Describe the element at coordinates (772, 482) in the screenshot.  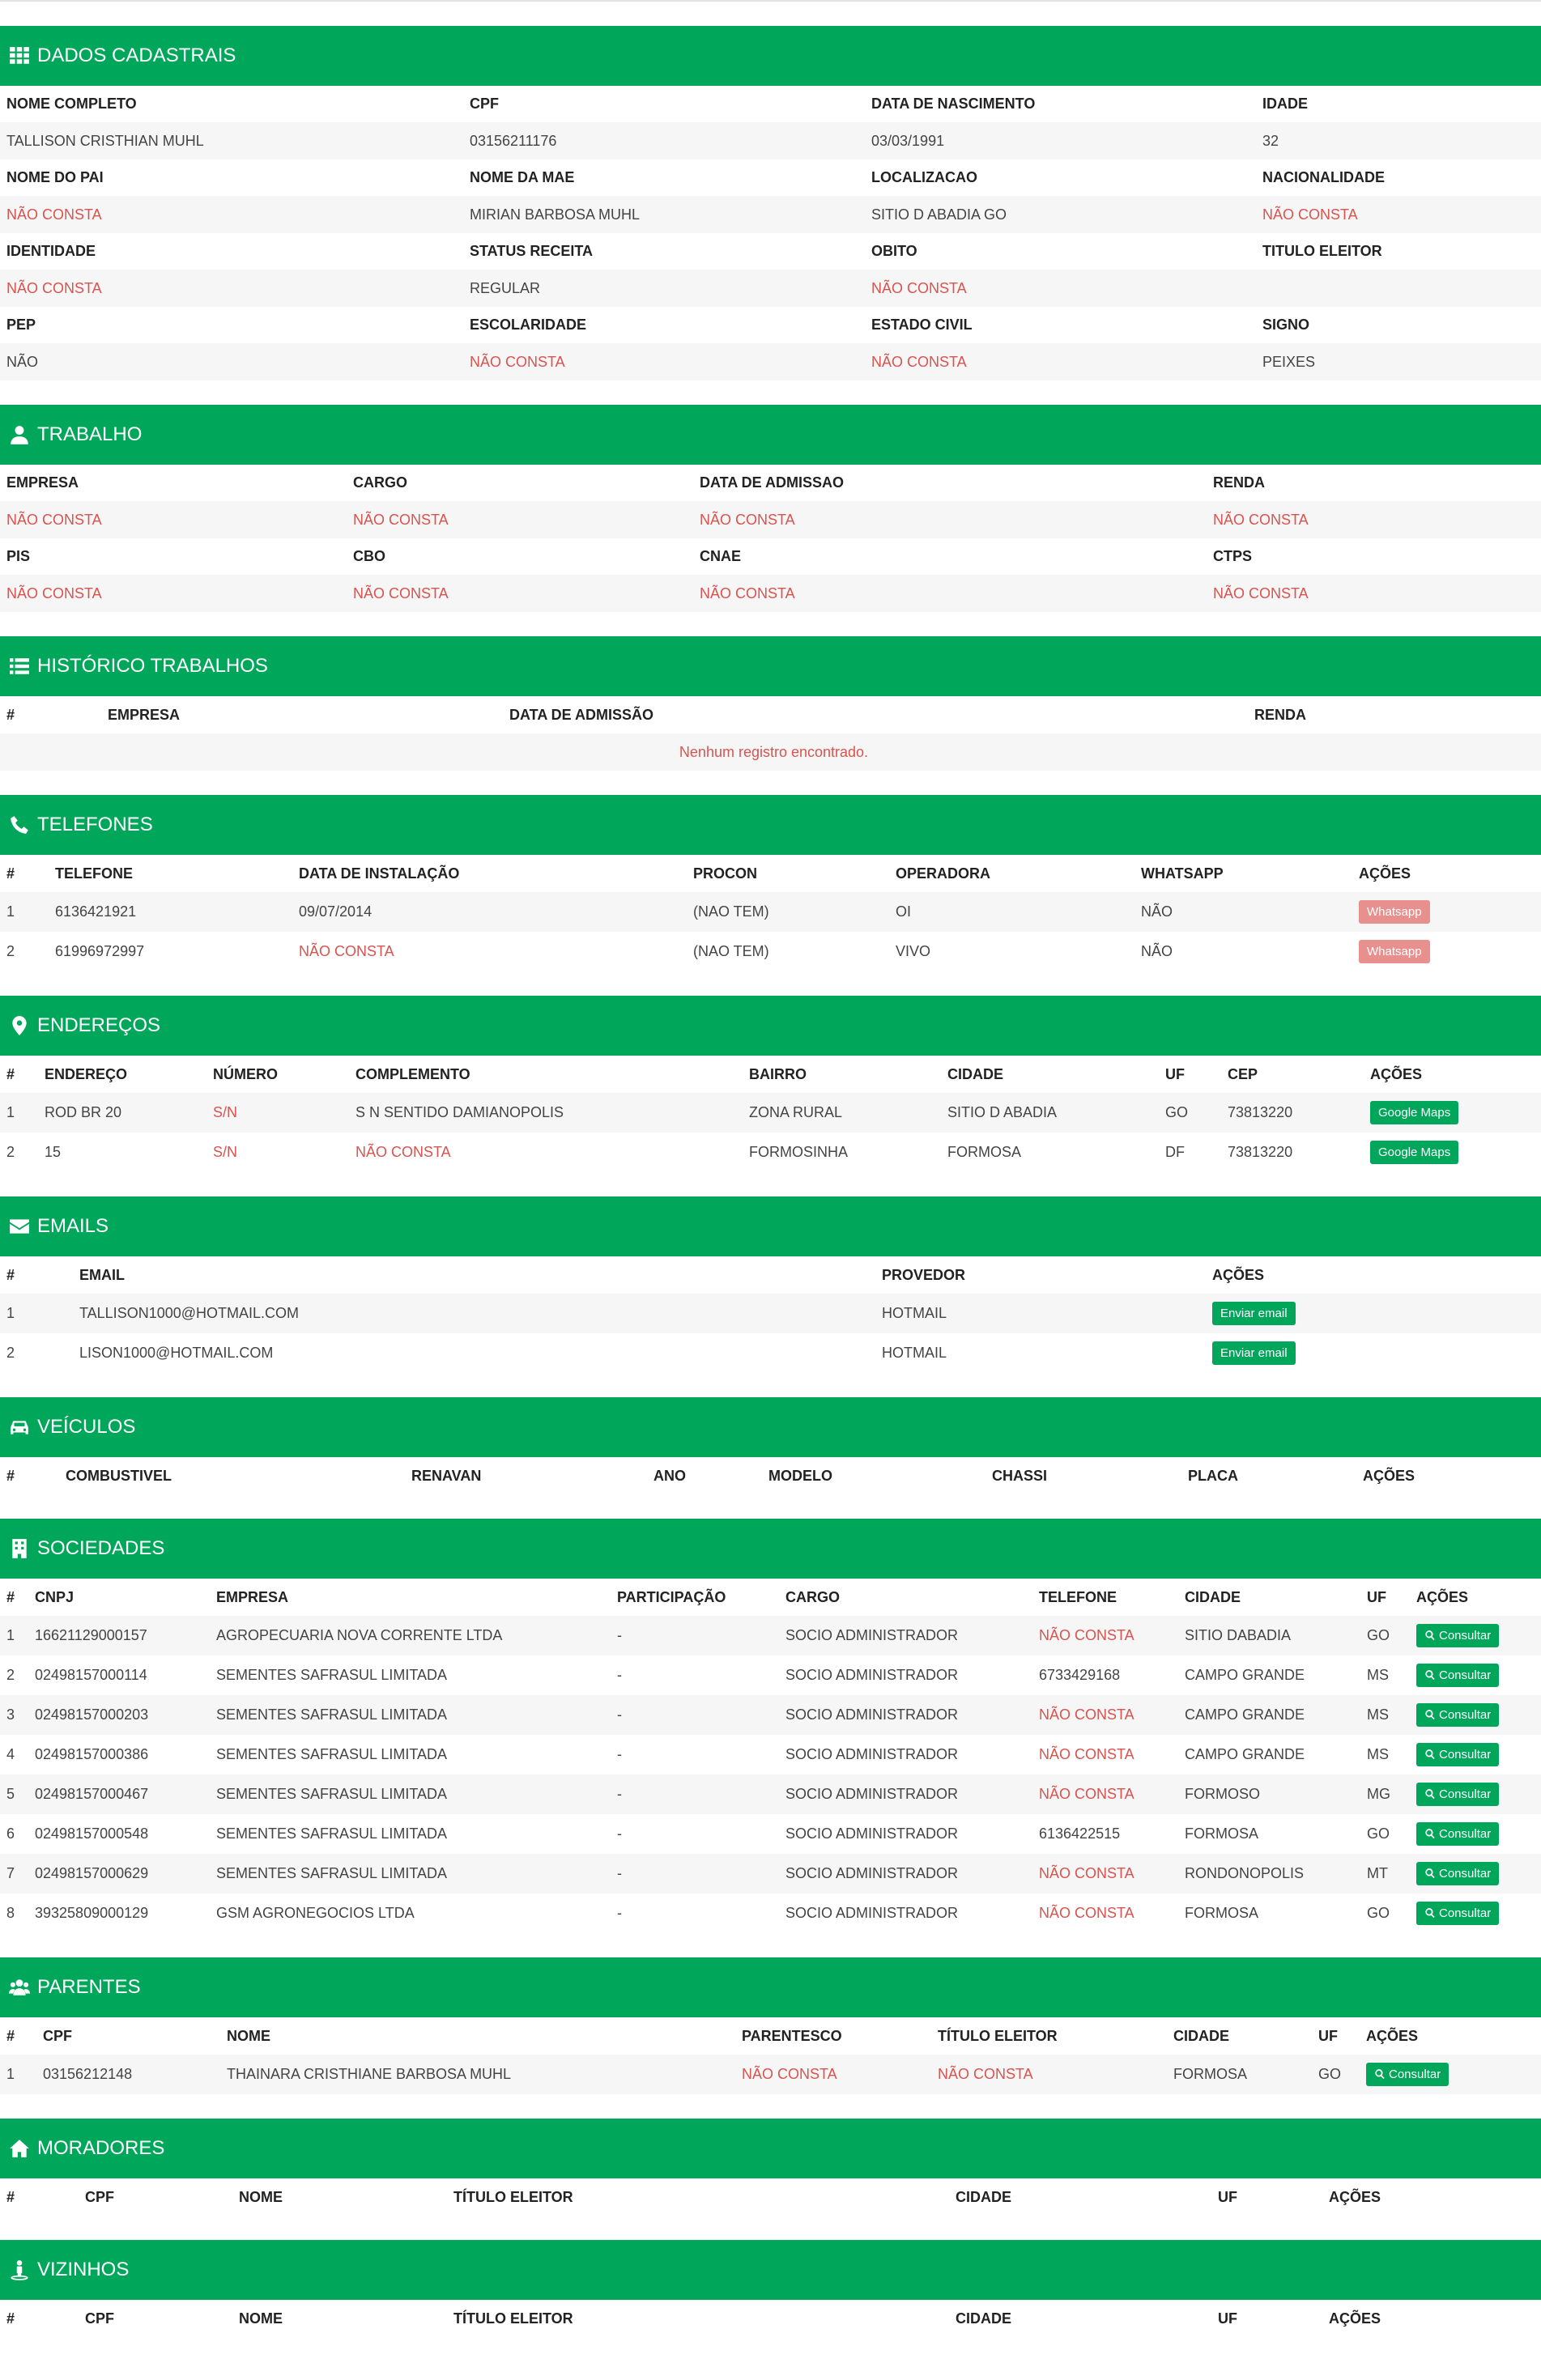
I see `field-label-data-de-admissao: DATA DE ADMISSAO` at that location.